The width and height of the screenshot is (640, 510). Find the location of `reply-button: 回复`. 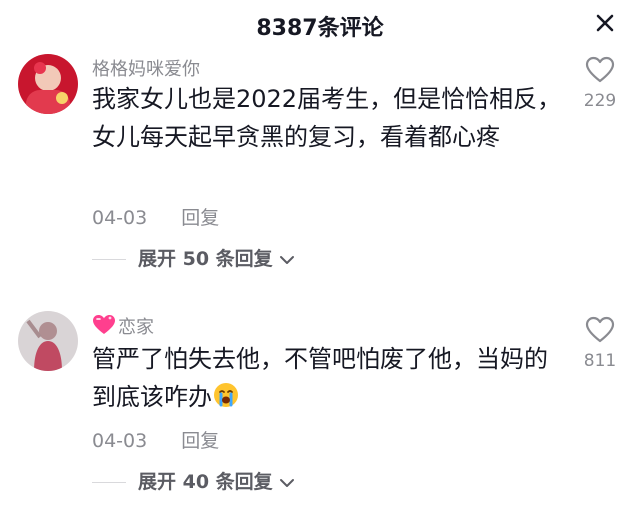

reply-button: 回复 is located at coordinates (200, 441).